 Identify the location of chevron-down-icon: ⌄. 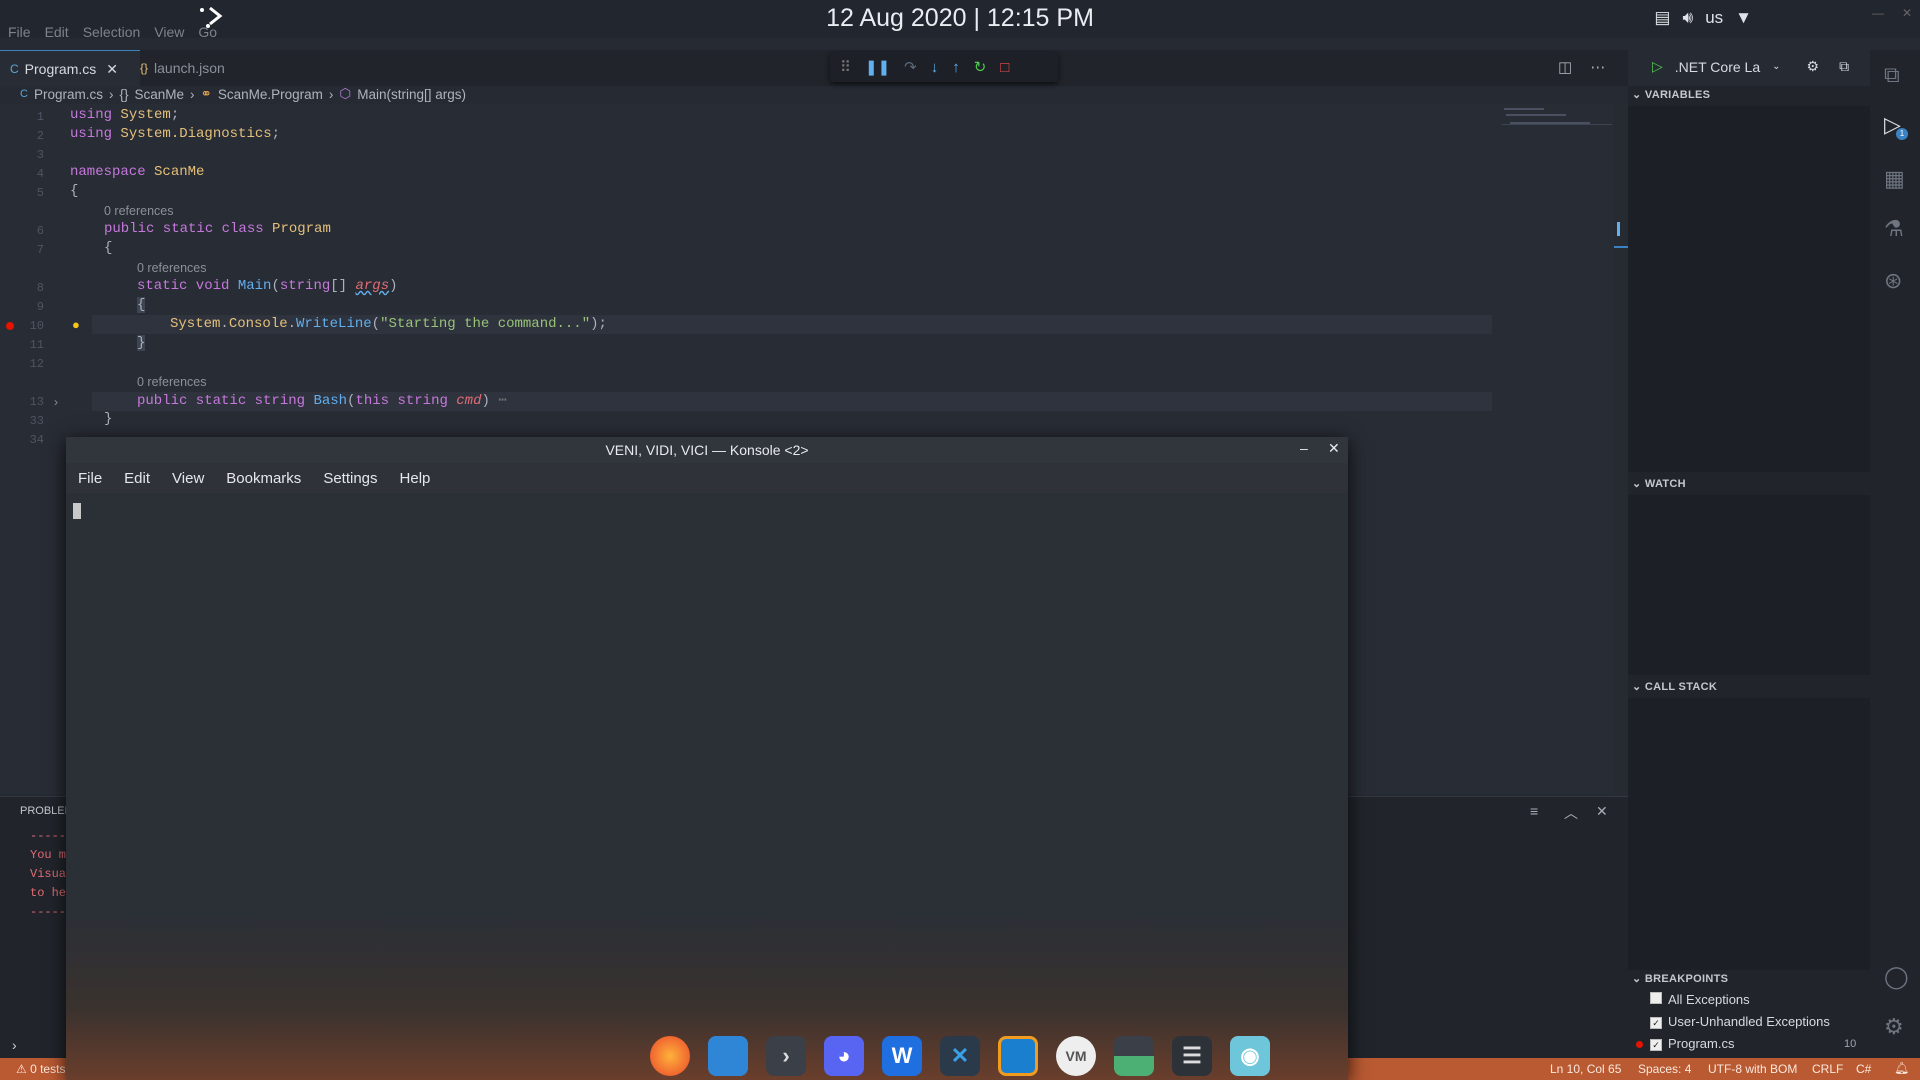
(1776, 66).